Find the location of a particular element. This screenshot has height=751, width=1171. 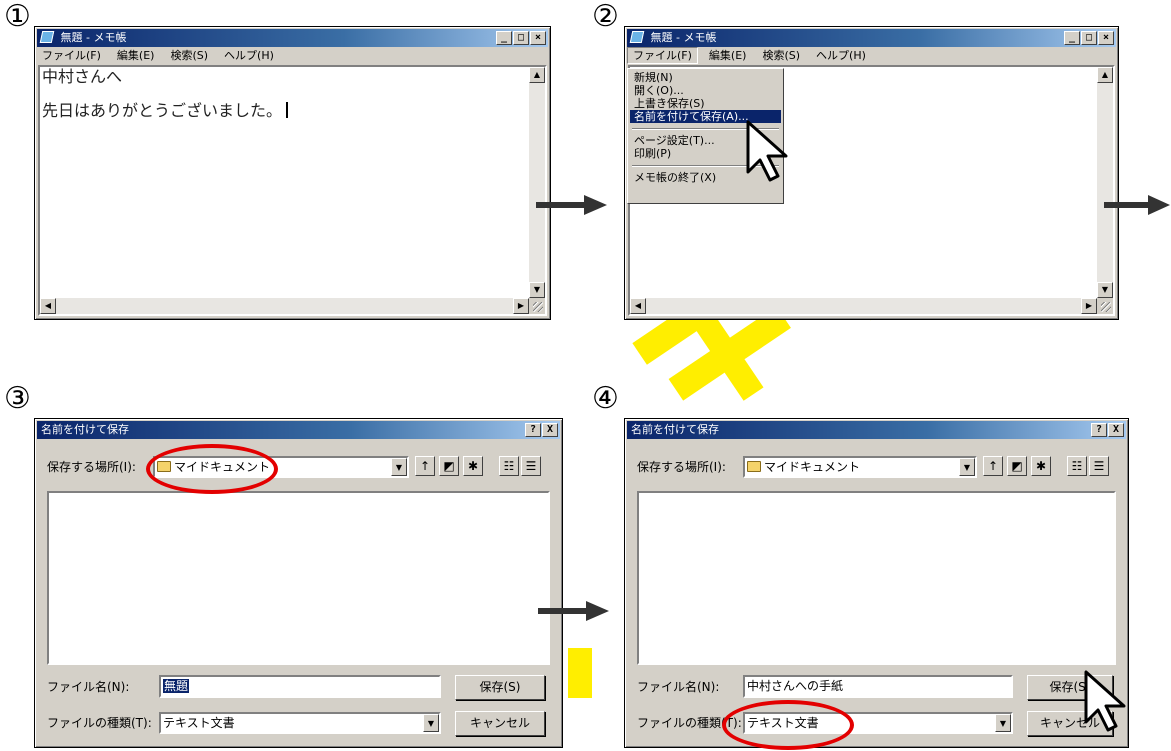

folder-icon is located at coordinates (754, 466).